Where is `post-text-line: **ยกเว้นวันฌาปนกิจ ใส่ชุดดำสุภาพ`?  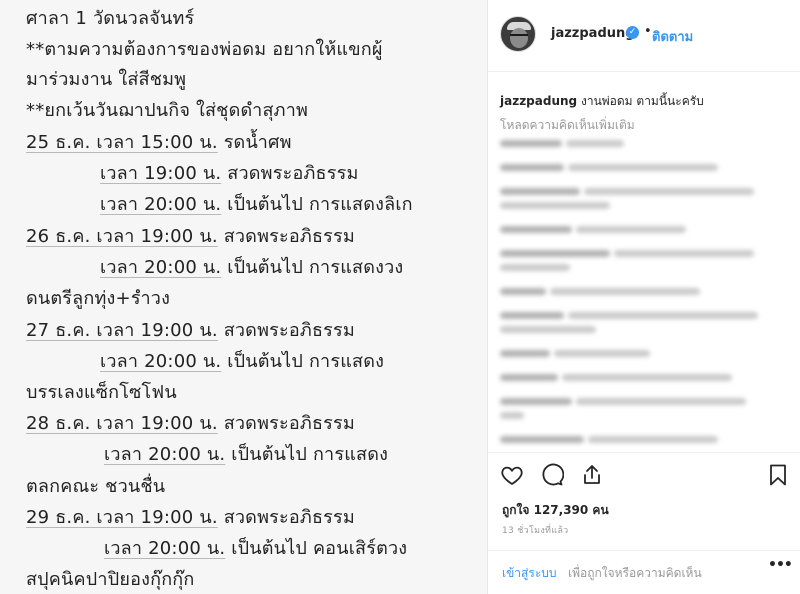 post-text-line: **ยกเว้นวันฌาปนกิจ ใส่ชุดดำสุภาพ is located at coordinates (167, 110).